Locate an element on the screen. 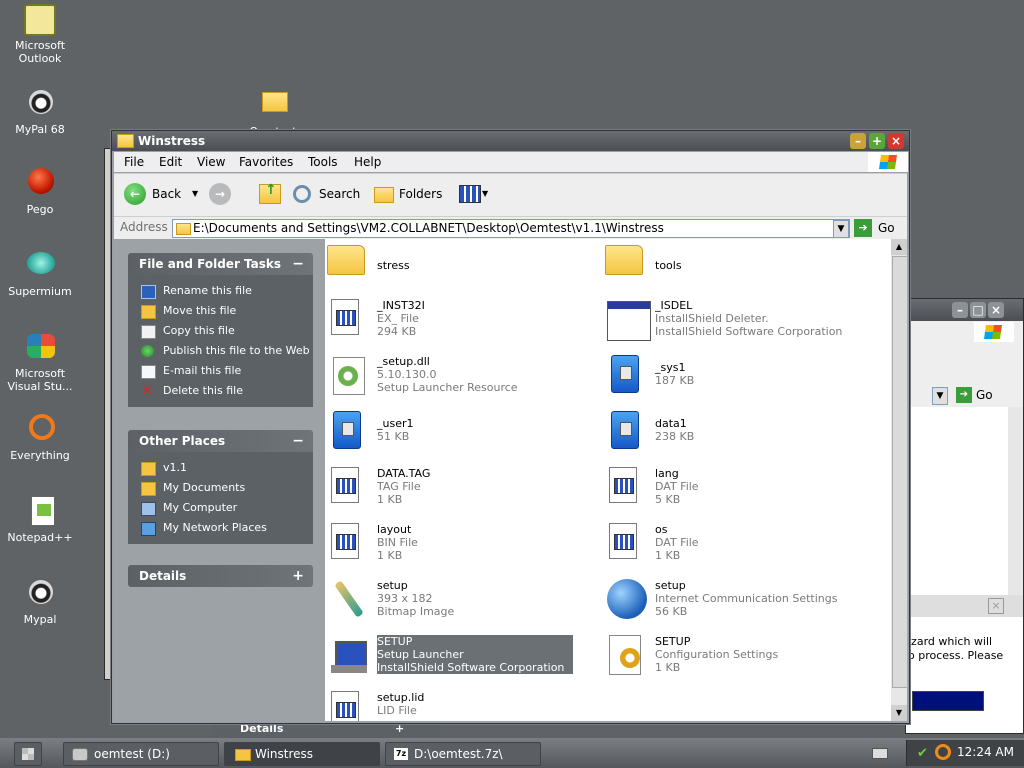 Image resolution: width=1024 pixels, height=768 pixels. file-item: SETUP Configuration Settings 1 KB is located at coordinates (738, 659).